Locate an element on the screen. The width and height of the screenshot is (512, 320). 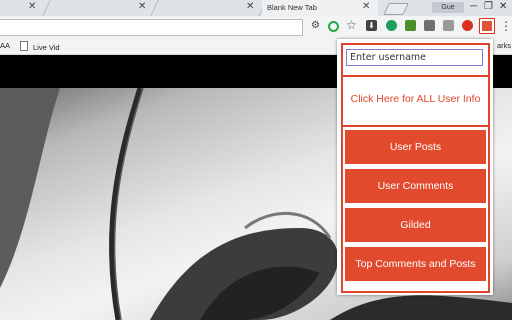
cs-extension-icon: ⚙ is located at coordinates (315, 25).